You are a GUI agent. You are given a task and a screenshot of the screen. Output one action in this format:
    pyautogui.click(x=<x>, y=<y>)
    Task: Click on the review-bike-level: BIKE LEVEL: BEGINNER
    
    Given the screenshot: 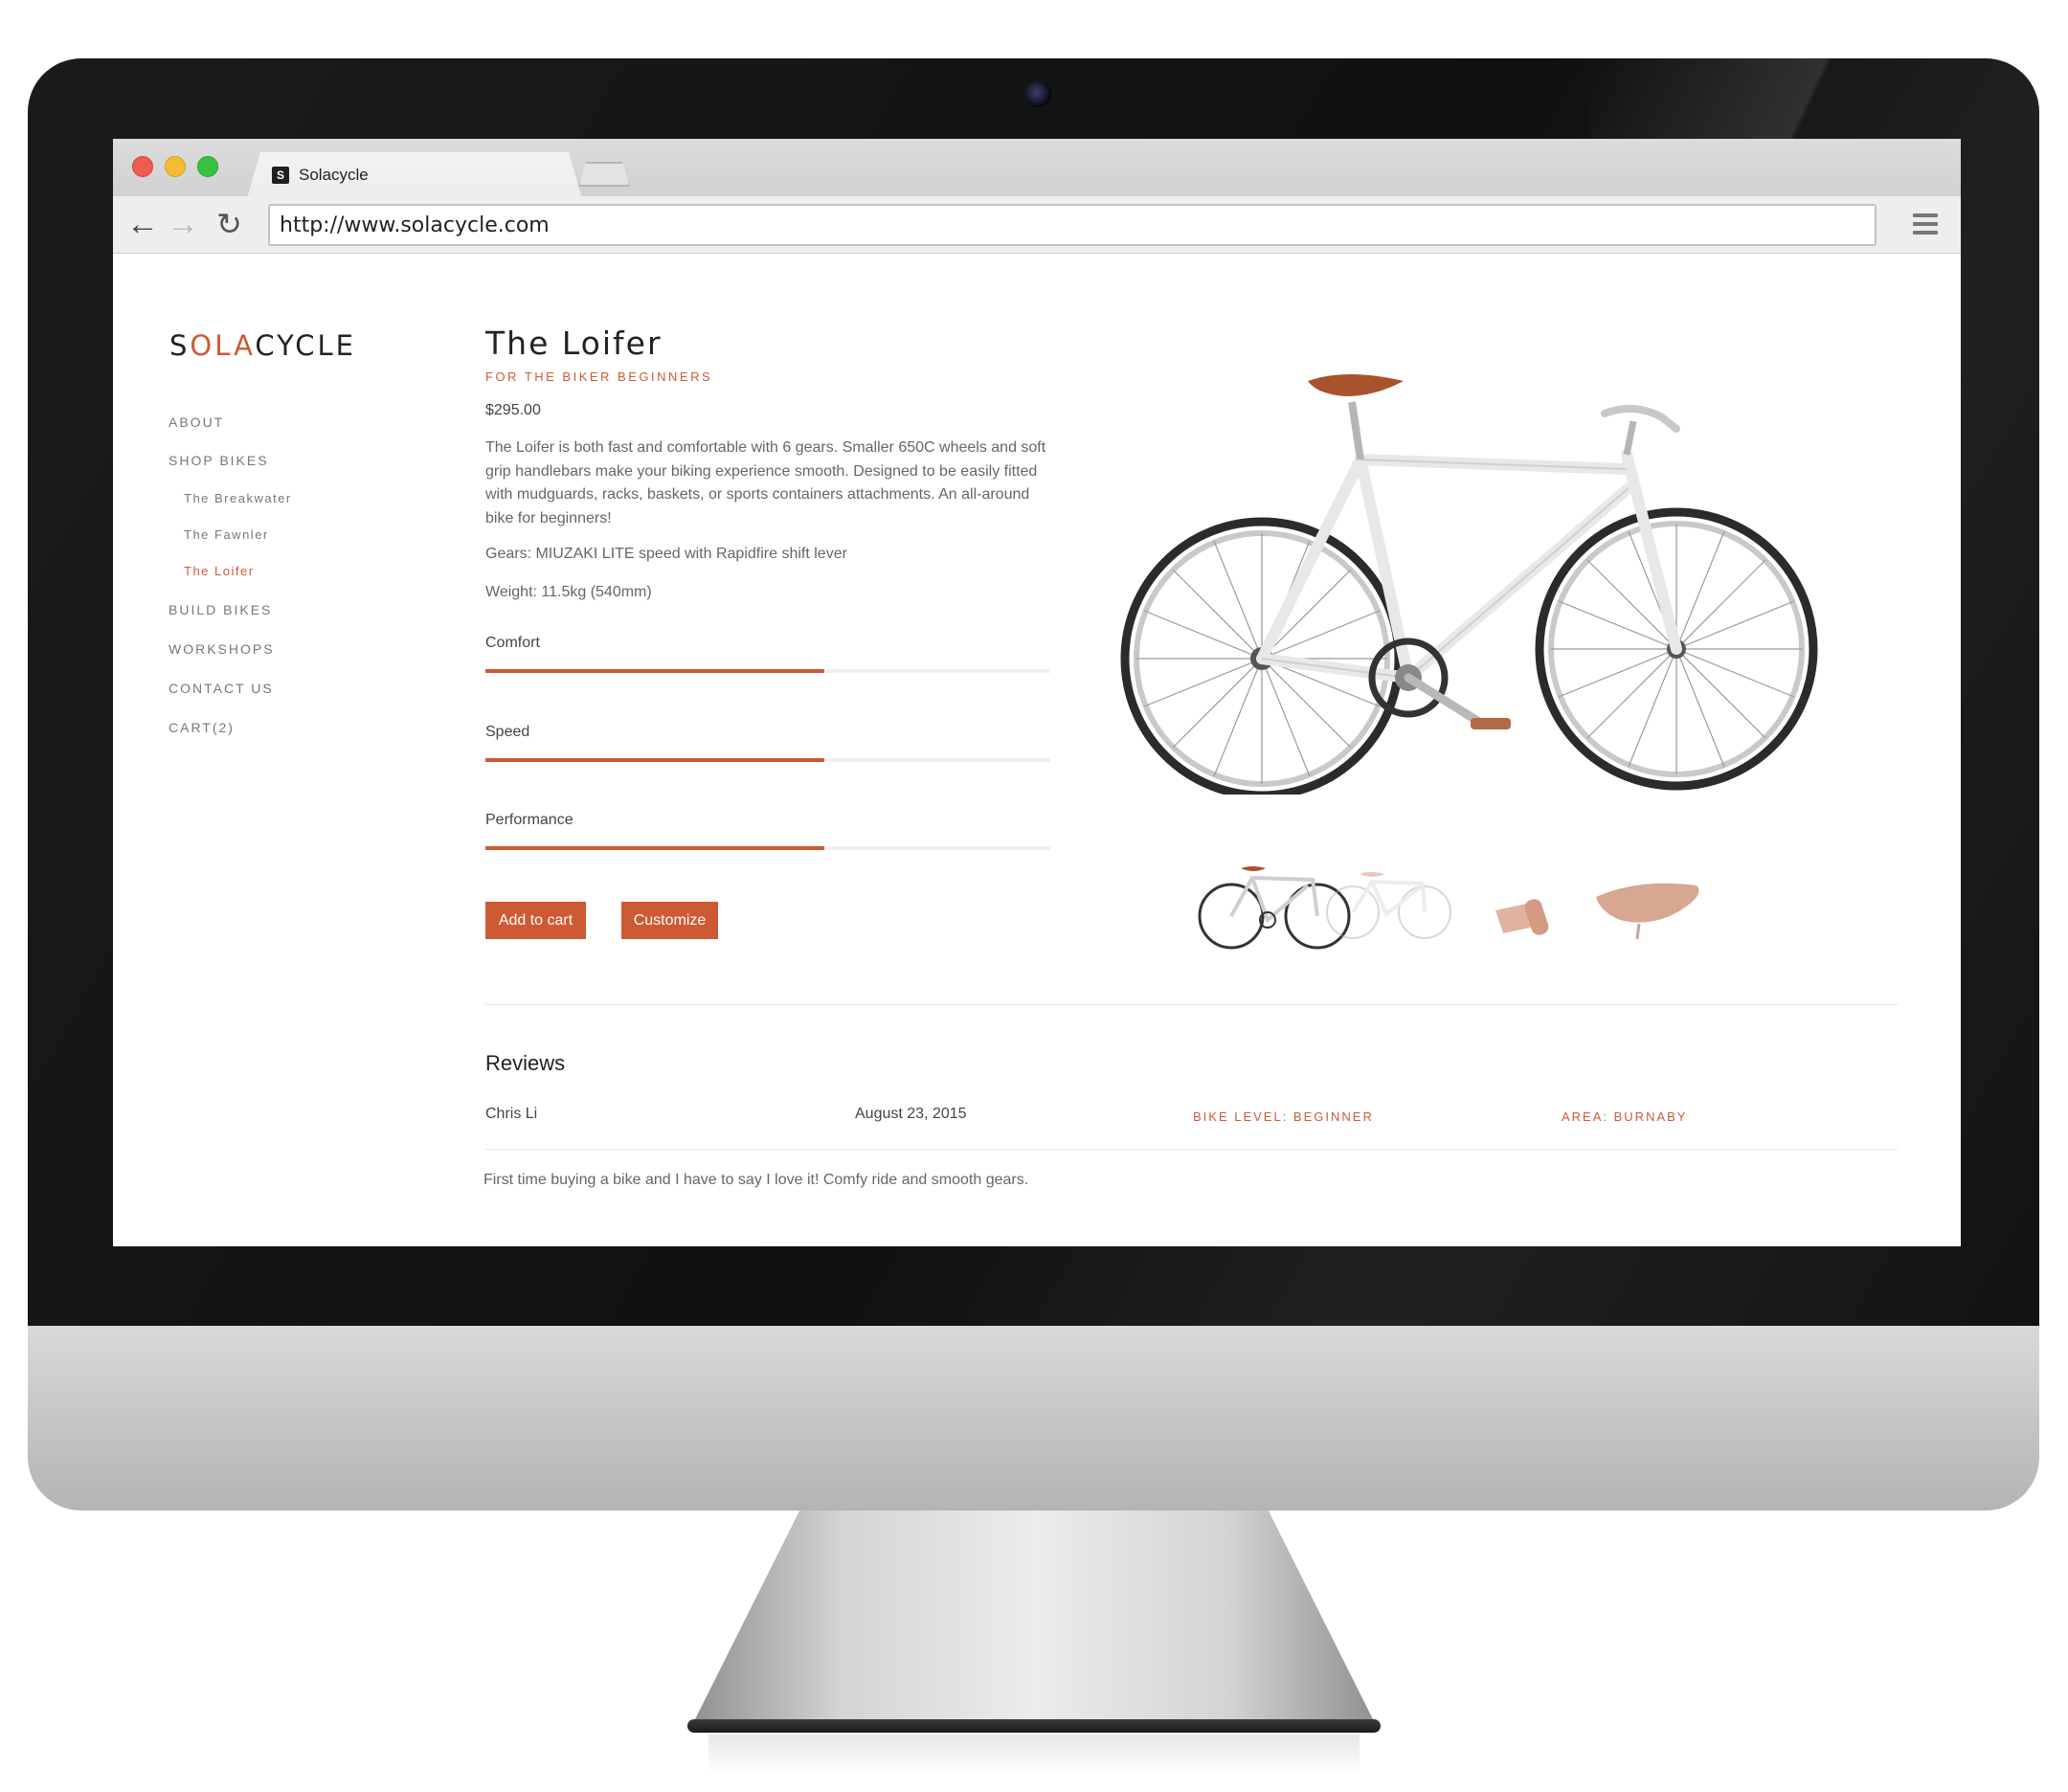 What is the action you would take?
    pyautogui.click(x=1283, y=1116)
    